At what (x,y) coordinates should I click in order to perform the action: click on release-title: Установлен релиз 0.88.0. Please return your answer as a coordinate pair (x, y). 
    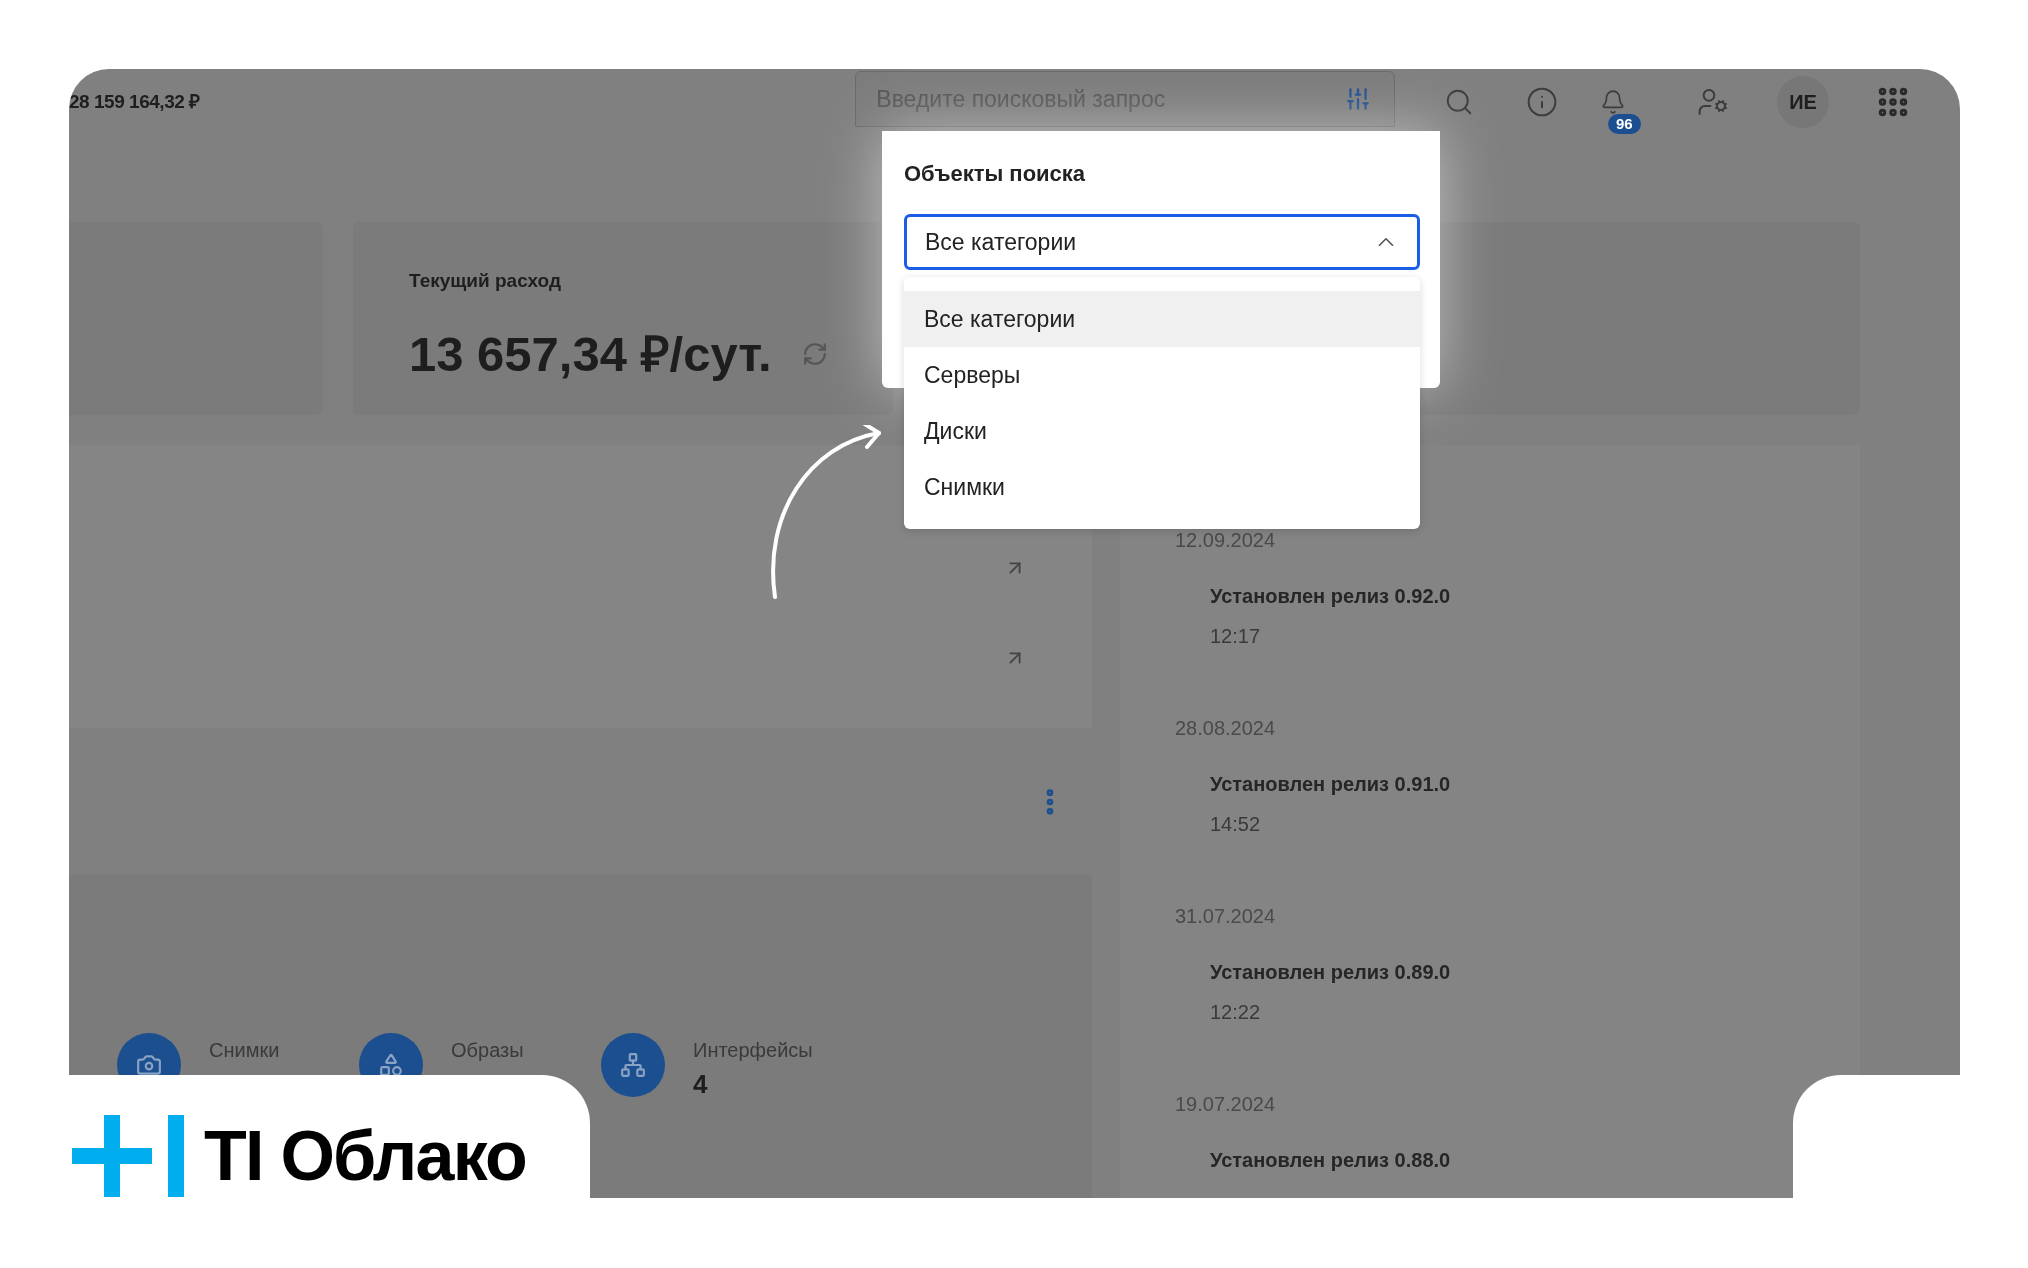
    Looking at the image, I should click on (1331, 1160).